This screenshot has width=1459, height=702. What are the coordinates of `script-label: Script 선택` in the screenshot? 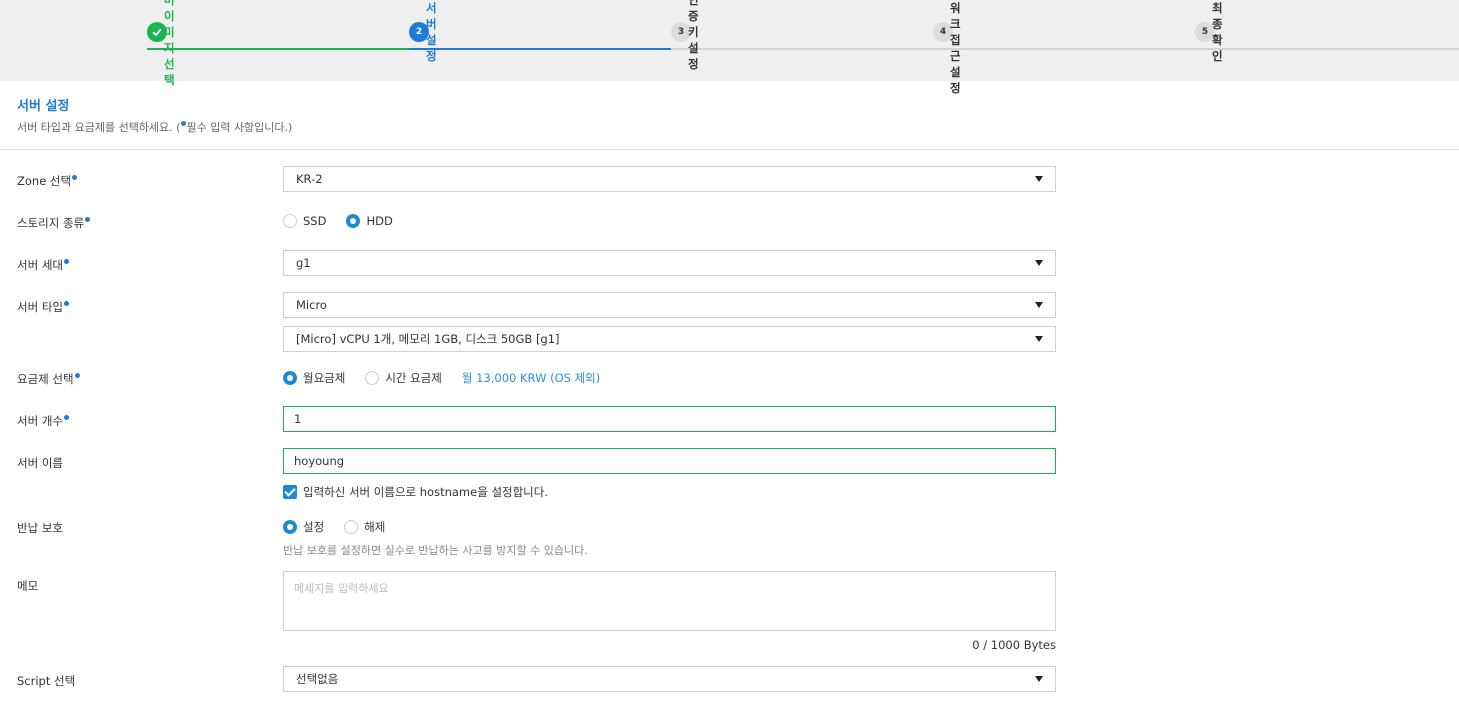 It's located at (46, 681).